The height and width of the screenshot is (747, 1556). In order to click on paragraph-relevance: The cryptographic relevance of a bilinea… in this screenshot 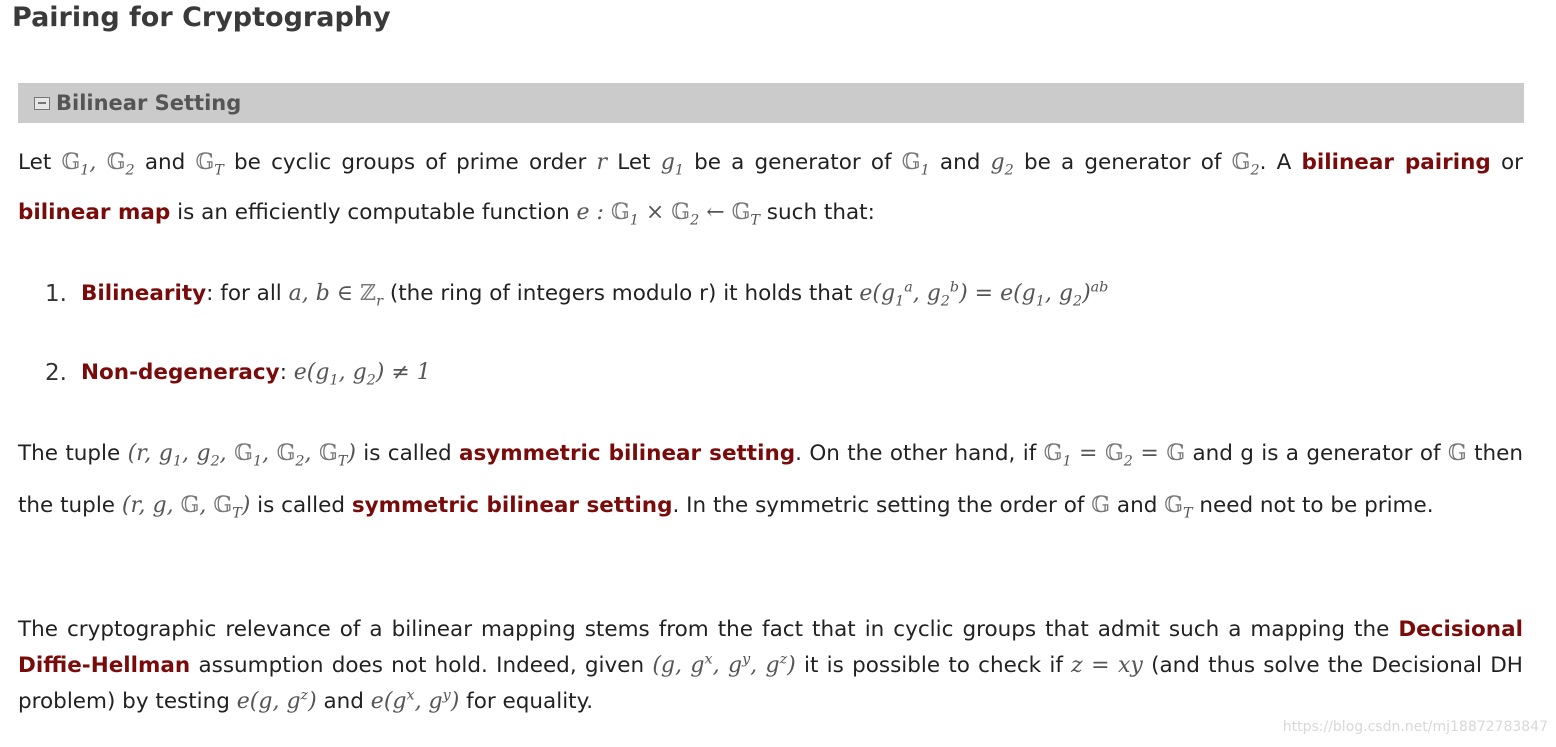, I will do `click(770, 665)`.